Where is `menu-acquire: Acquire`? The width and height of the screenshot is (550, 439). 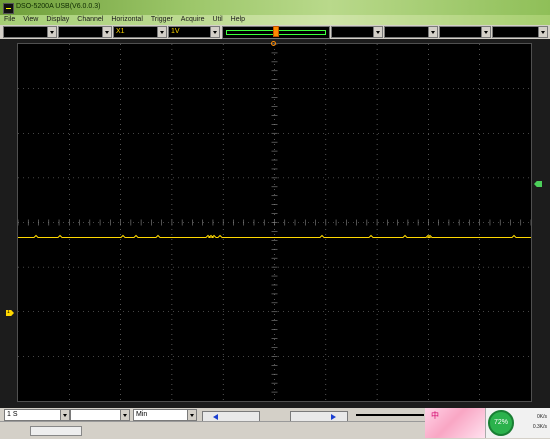 menu-acquire: Acquire is located at coordinates (193, 20).